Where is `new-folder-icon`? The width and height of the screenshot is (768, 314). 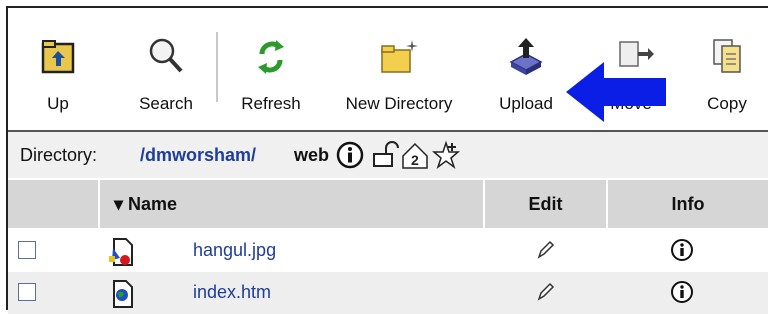
new-folder-icon is located at coordinates (399, 56).